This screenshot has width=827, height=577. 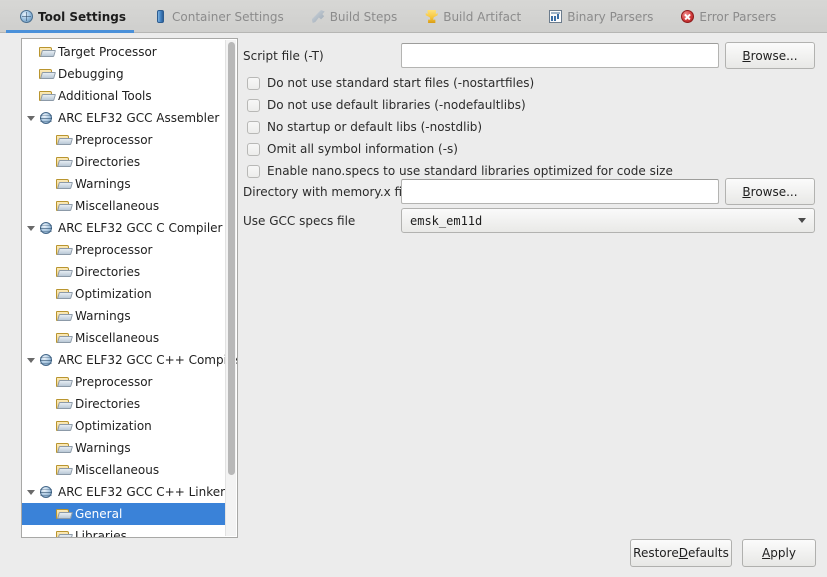 I want to click on tree-item-label: ARC ELF32 GCC C++ Compiler, so click(x=148, y=360).